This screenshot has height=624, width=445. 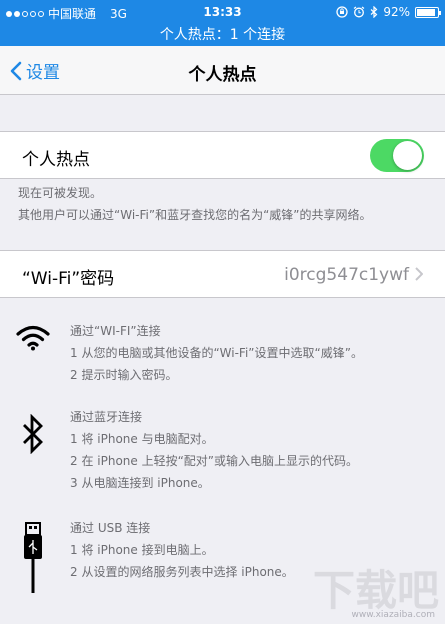 I want to click on rotation-lock-icon, so click(x=342, y=12).